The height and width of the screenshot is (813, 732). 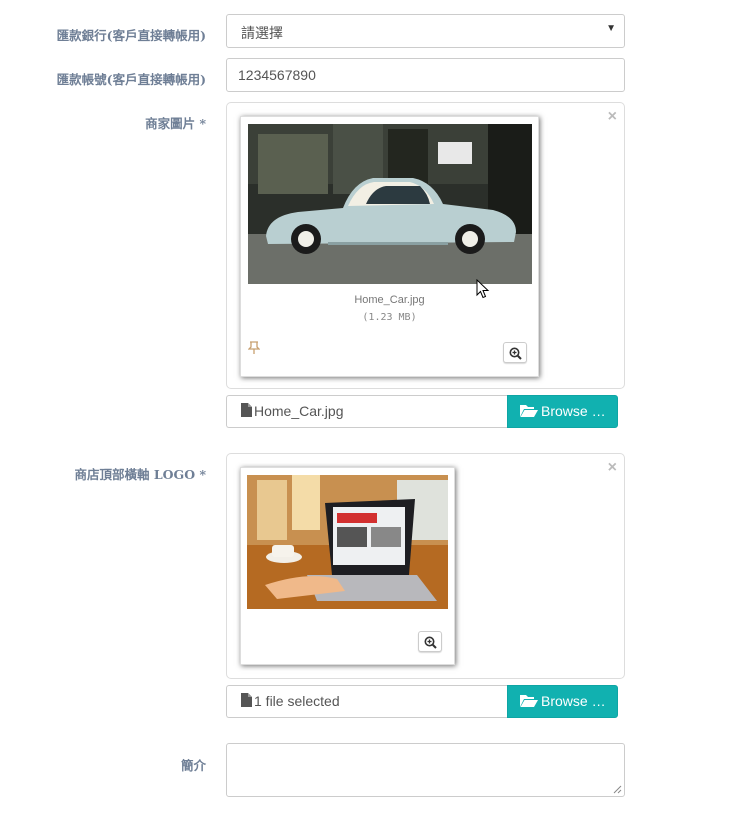 I want to click on banner-logo-file-input: 1 file selected, so click(x=367, y=701).